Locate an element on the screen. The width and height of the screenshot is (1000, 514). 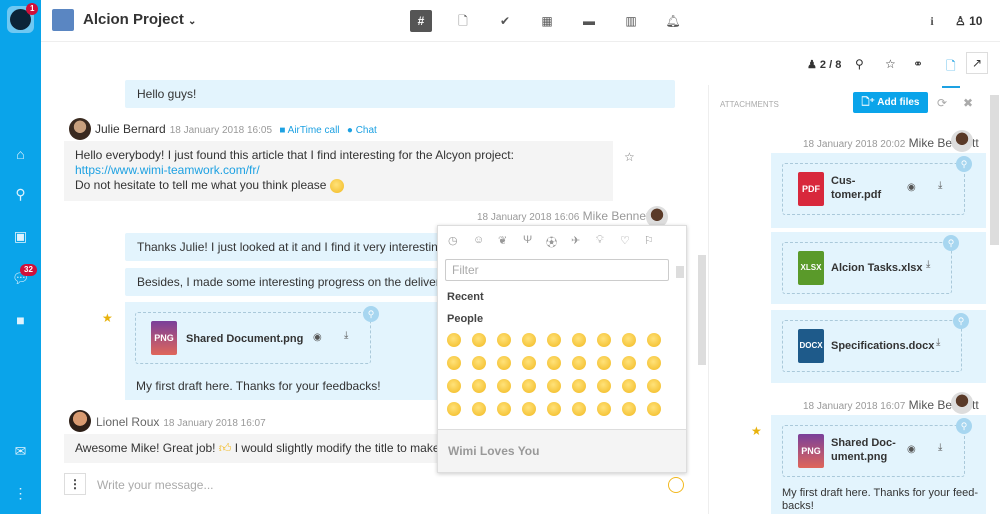
tab-channel: # is located at coordinates (421, 21).